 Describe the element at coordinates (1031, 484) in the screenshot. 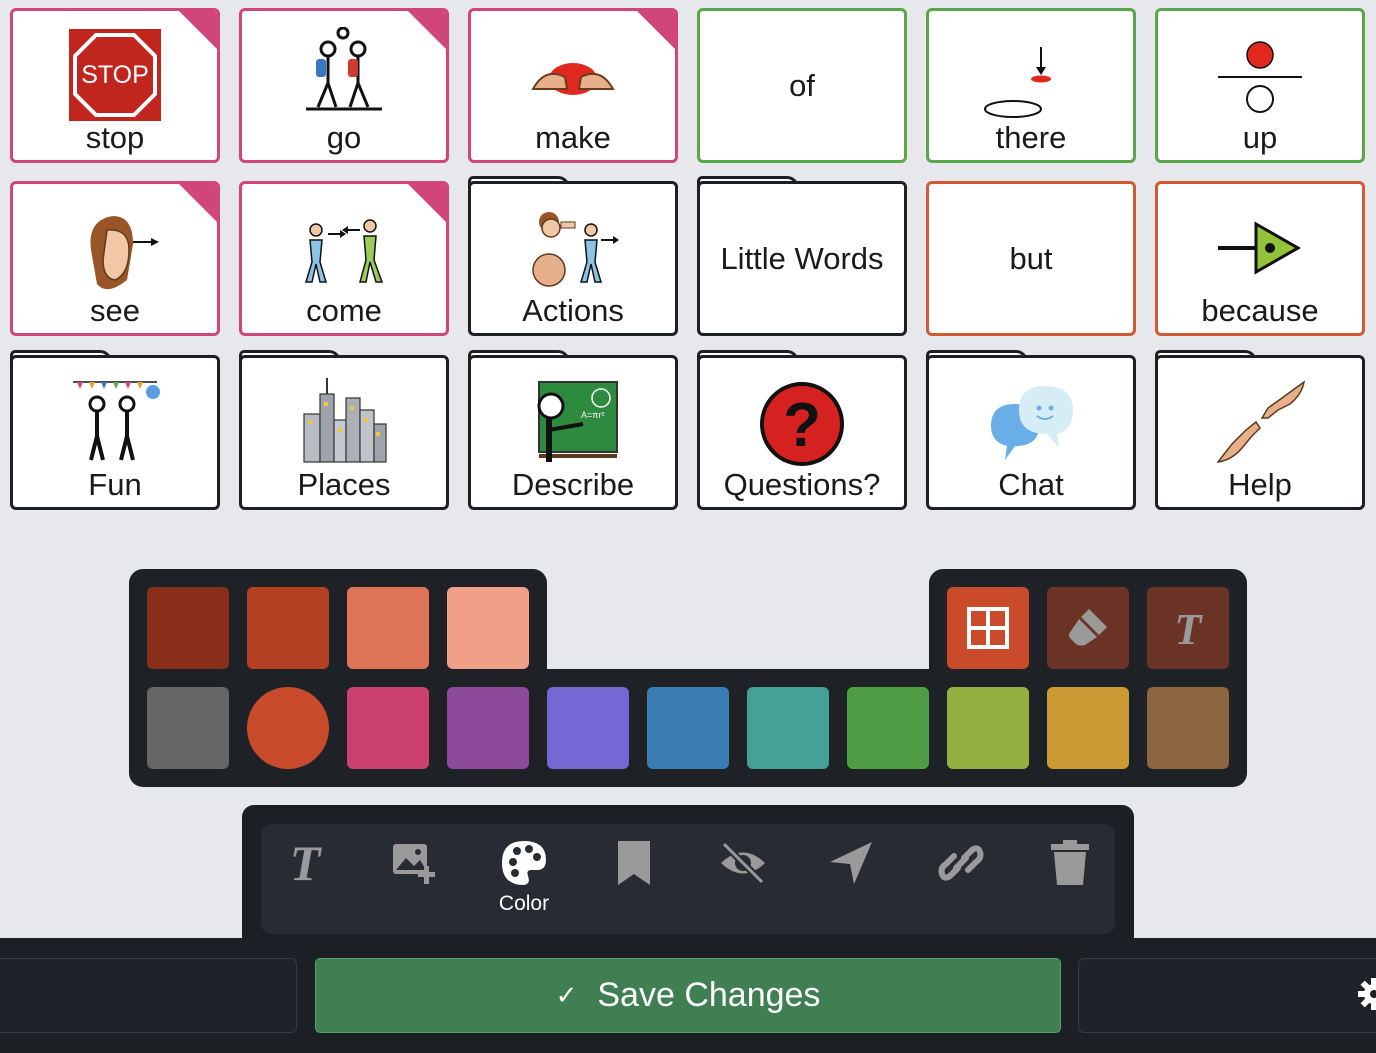

I see `tile-label: Chat` at that location.